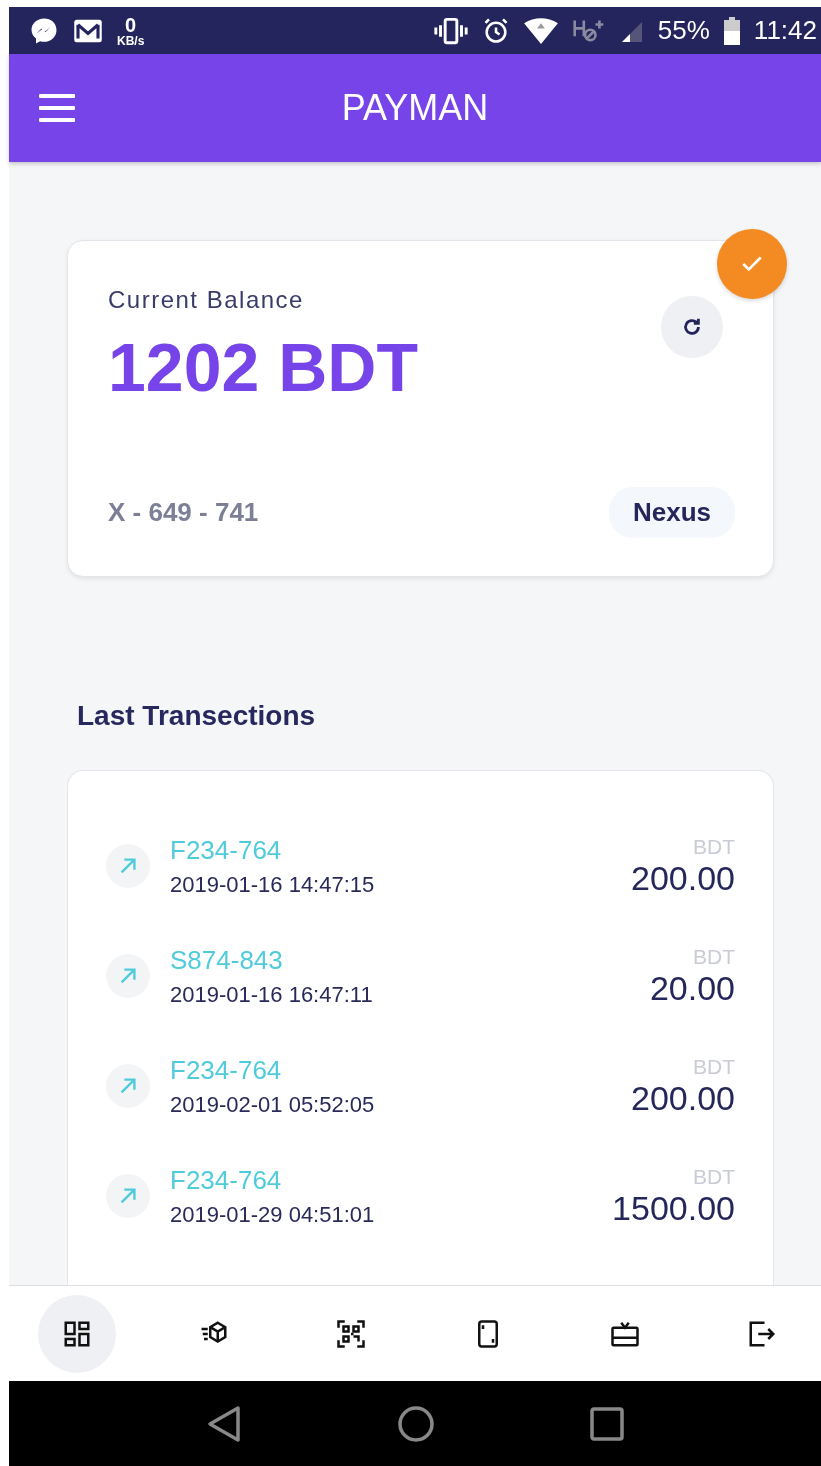  I want to click on wifi-icon, so click(540, 30).